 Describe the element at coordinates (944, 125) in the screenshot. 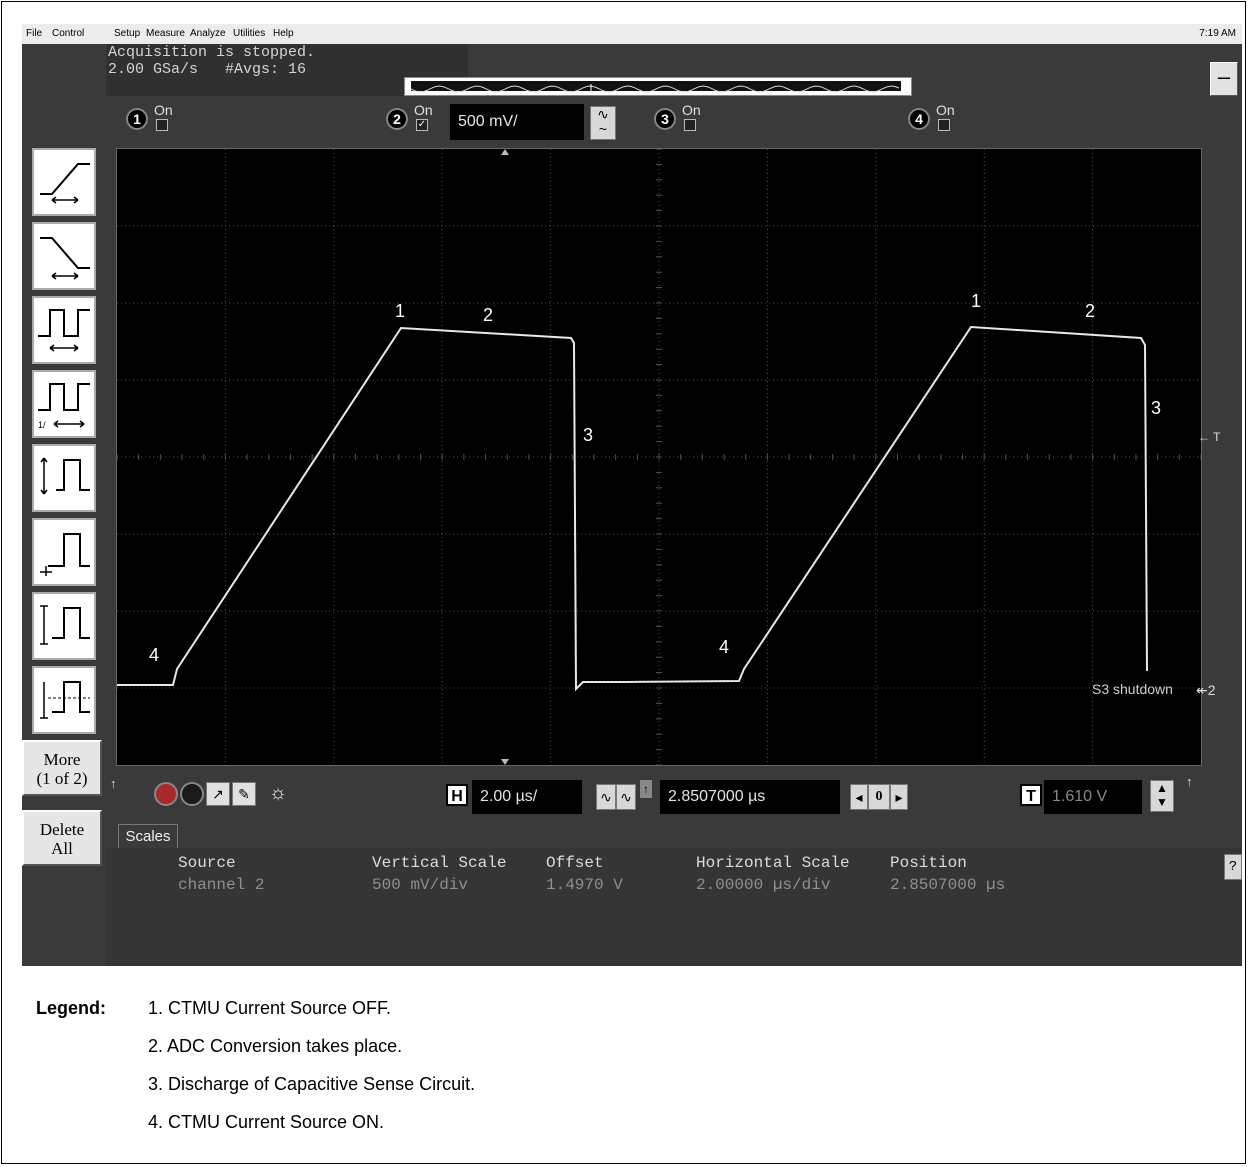

I see `channel-4-checkbox` at that location.